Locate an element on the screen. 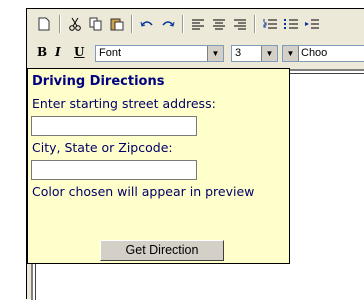  city-input is located at coordinates (114, 170).